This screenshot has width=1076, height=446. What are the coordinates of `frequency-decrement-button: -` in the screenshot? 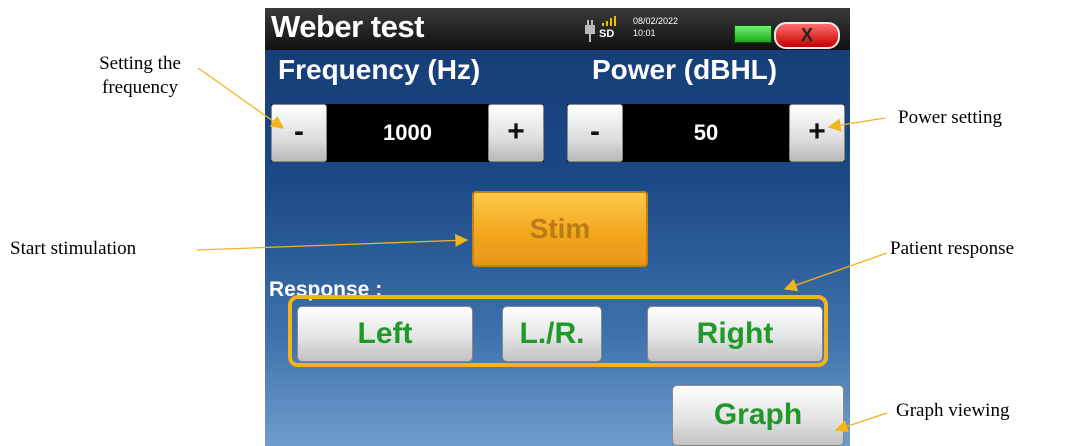 It's located at (299, 133).